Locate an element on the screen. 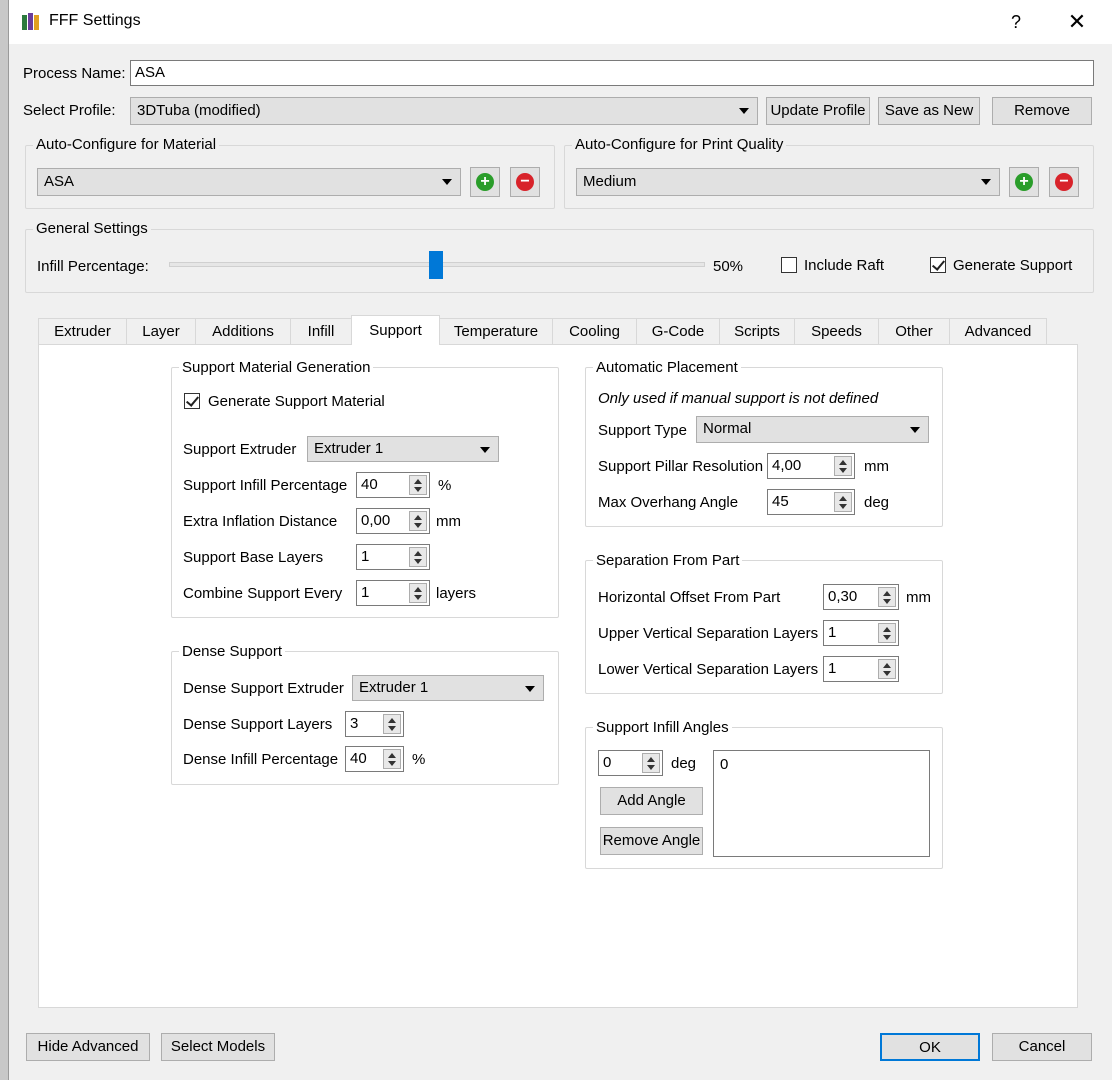 The image size is (1112, 1080). angles-list: 0 is located at coordinates (821, 803).